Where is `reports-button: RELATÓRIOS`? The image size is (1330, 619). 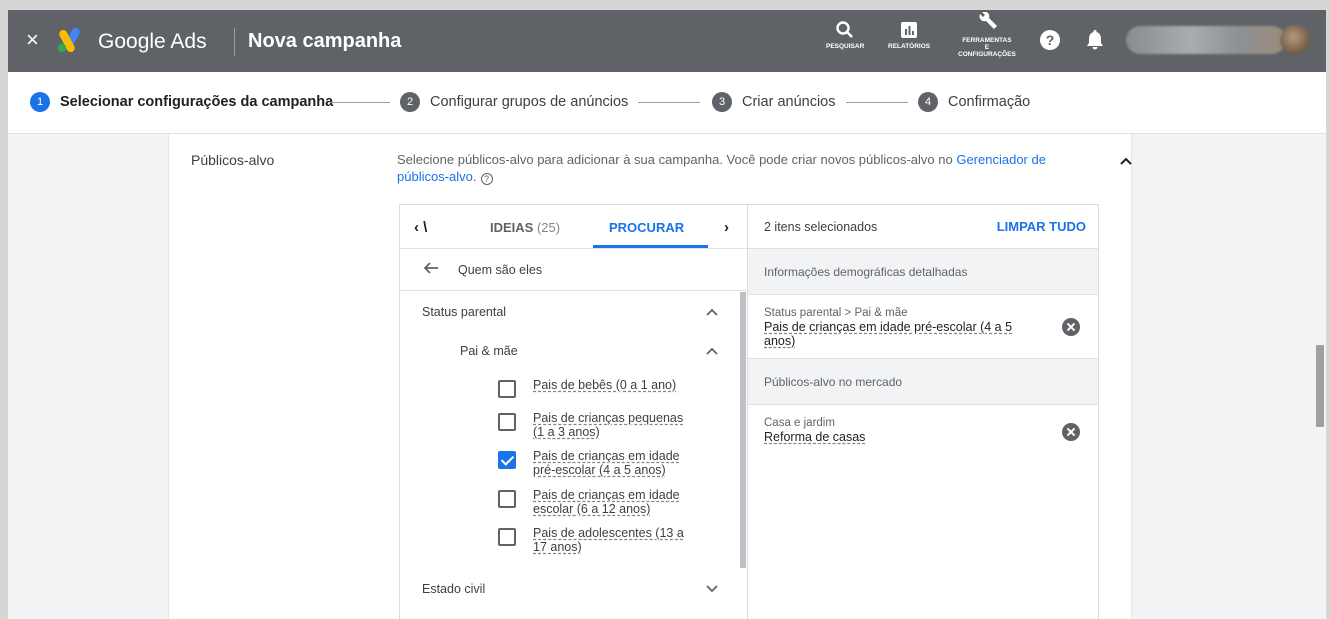
reports-button: RELATÓRIOS is located at coordinates (909, 35).